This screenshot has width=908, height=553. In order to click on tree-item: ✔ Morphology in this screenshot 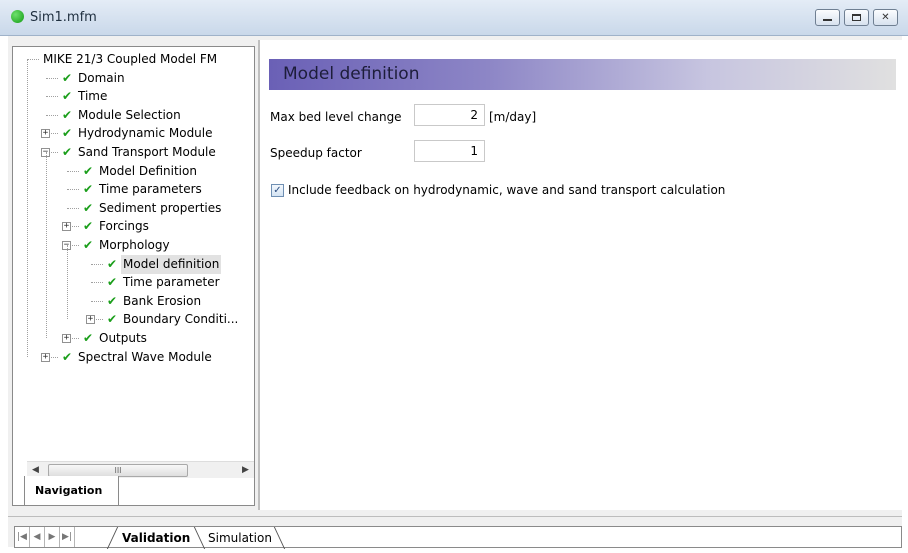, I will do `click(126, 245)`.